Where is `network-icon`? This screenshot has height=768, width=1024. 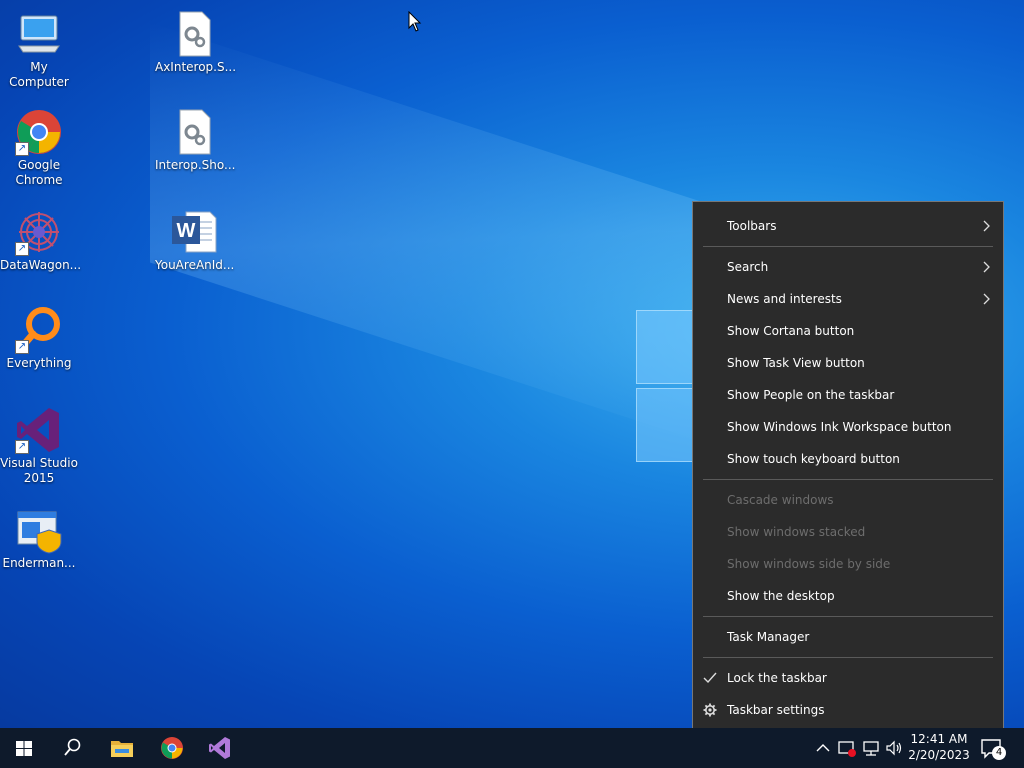 network-icon is located at coordinates (871, 748).